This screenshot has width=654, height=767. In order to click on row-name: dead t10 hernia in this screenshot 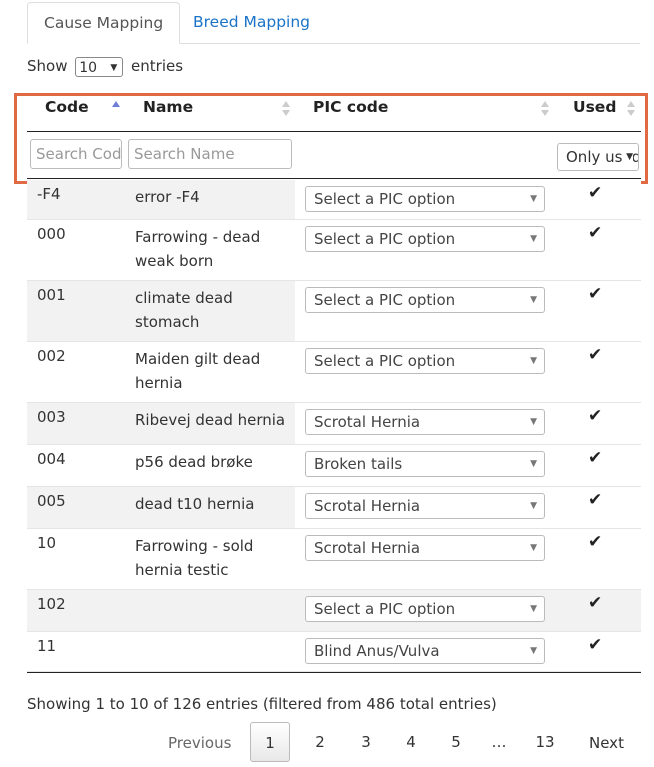, I will do `click(195, 504)`.